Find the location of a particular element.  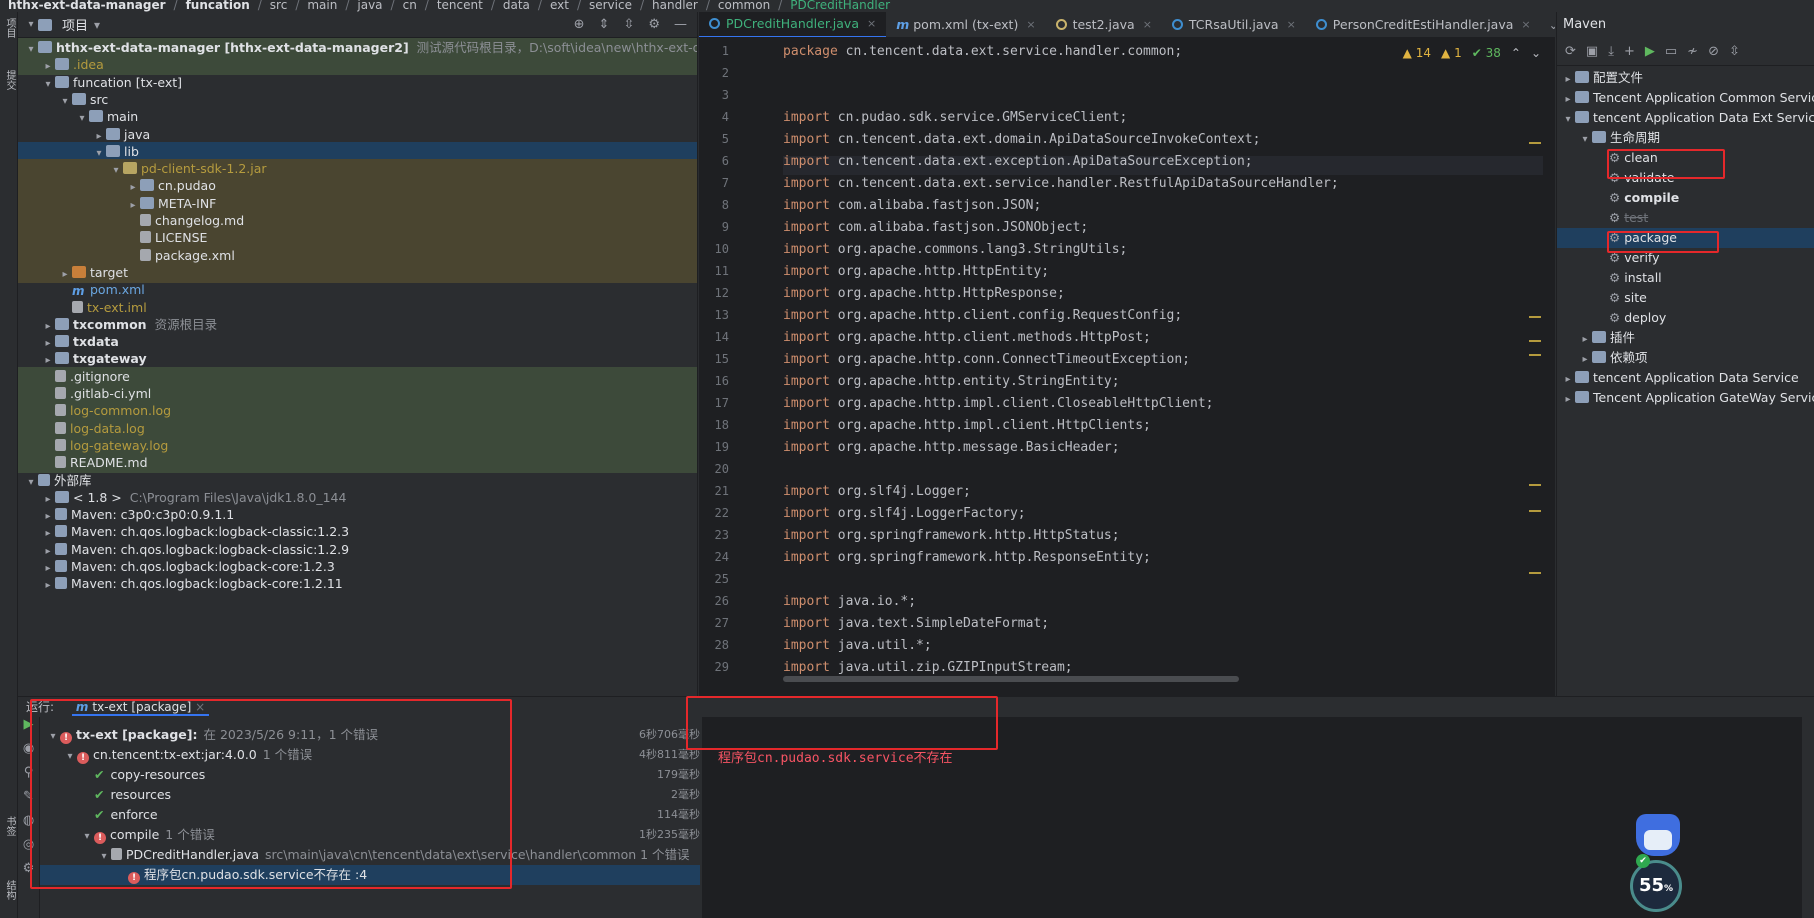

project-tool-button: 项目 is located at coordinates (9, 28).